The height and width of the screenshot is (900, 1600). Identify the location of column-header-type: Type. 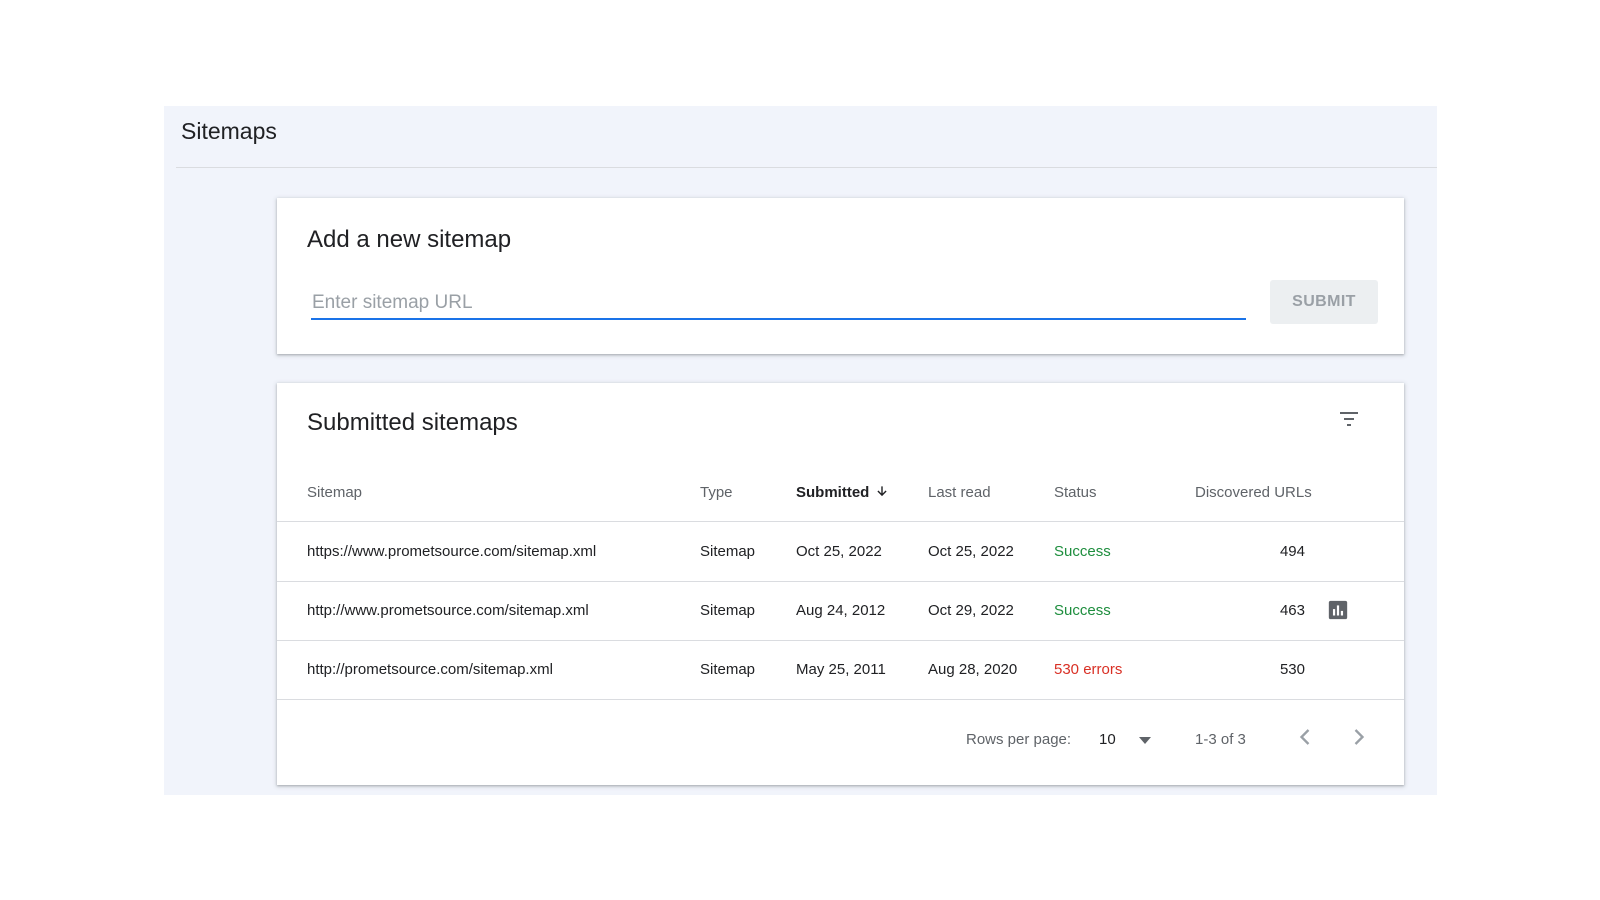
(716, 492).